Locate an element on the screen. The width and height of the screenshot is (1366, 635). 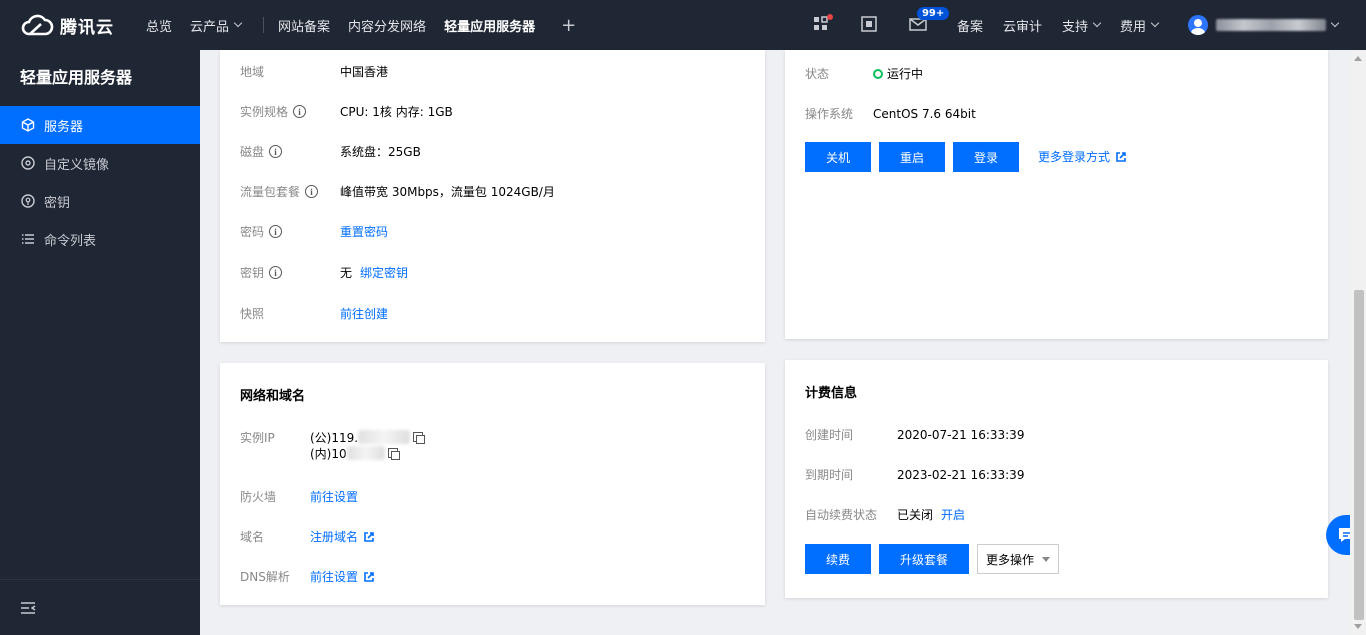
public-ip-value: (公)119. is located at coordinates (334, 437).